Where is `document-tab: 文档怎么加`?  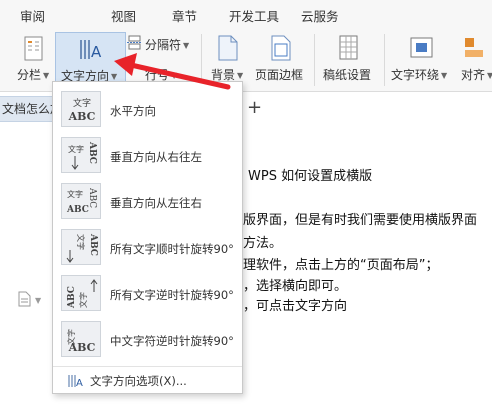 document-tab: 文档怎么加 is located at coordinates (29, 109).